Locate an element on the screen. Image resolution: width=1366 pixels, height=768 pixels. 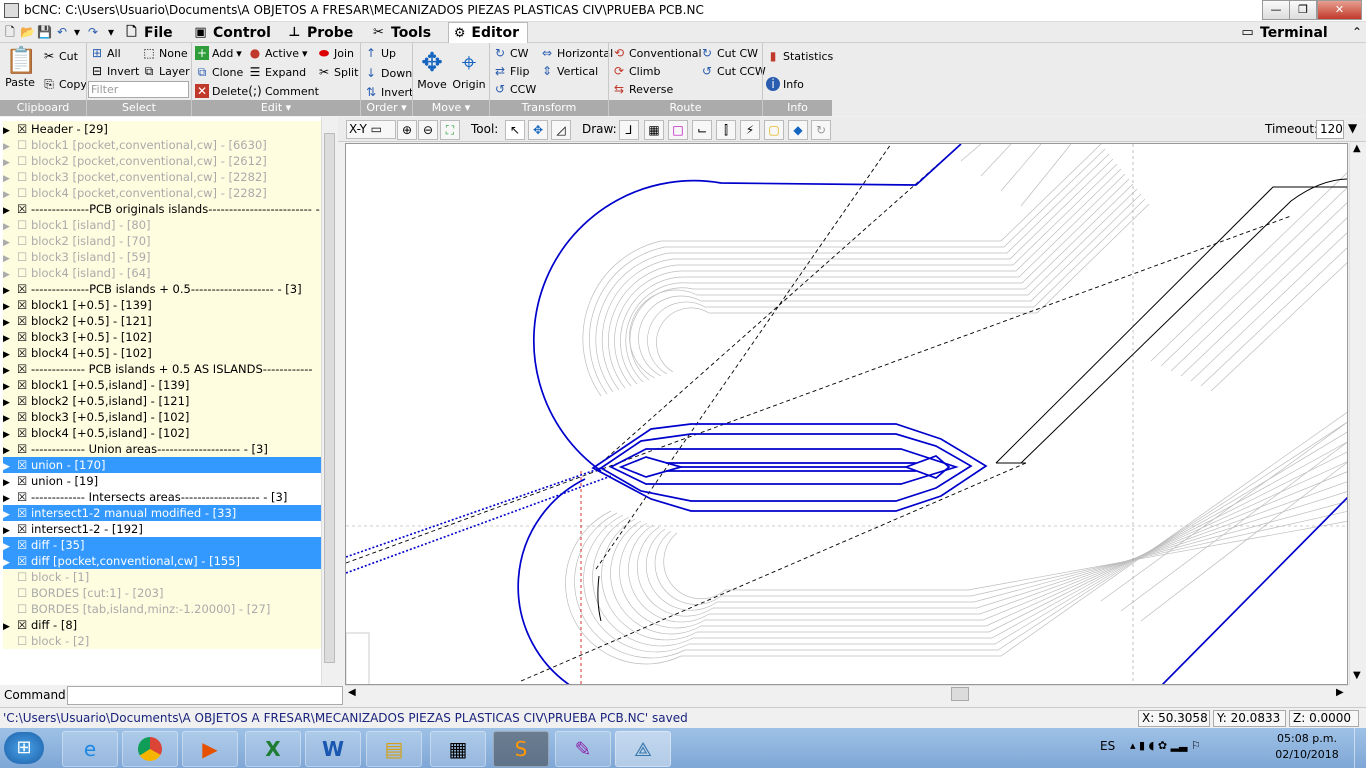
language-indicator: ES is located at coordinates (1107, 746).